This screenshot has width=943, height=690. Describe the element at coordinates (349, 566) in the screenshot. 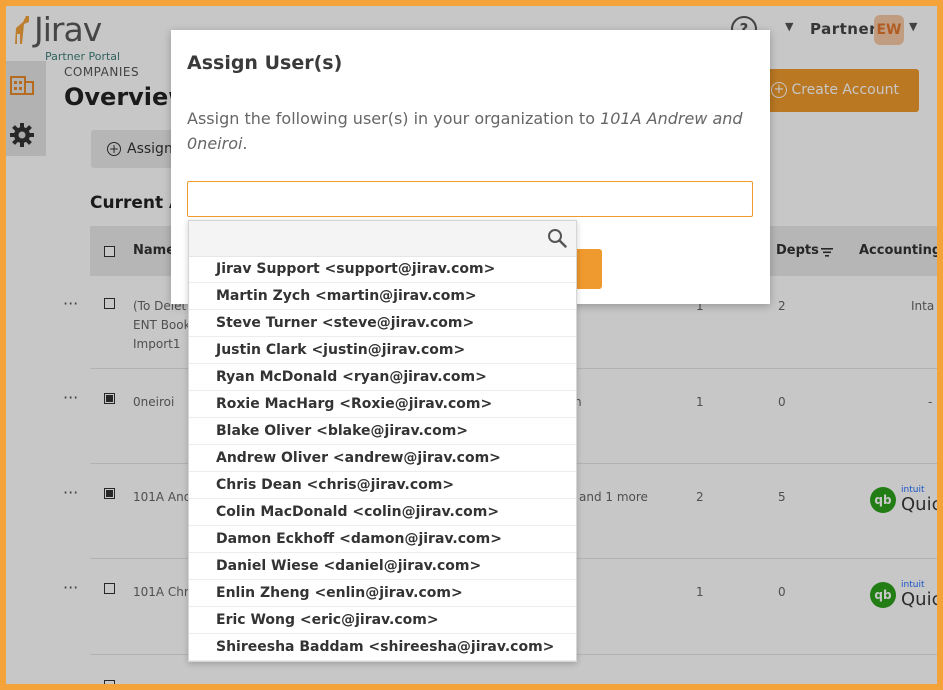

I see `dropdown-option-label: Daniel Wiese <daniel@jirav.com>` at that location.